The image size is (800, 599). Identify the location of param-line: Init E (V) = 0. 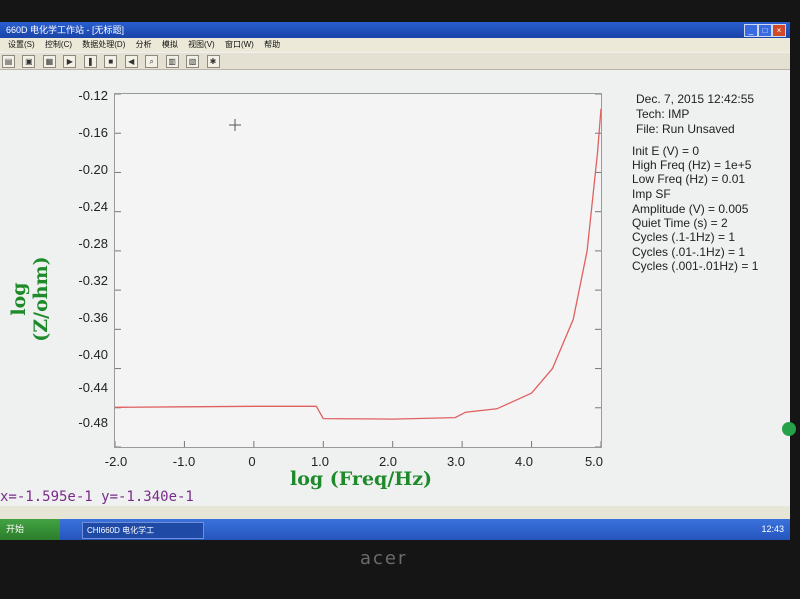
(666, 151).